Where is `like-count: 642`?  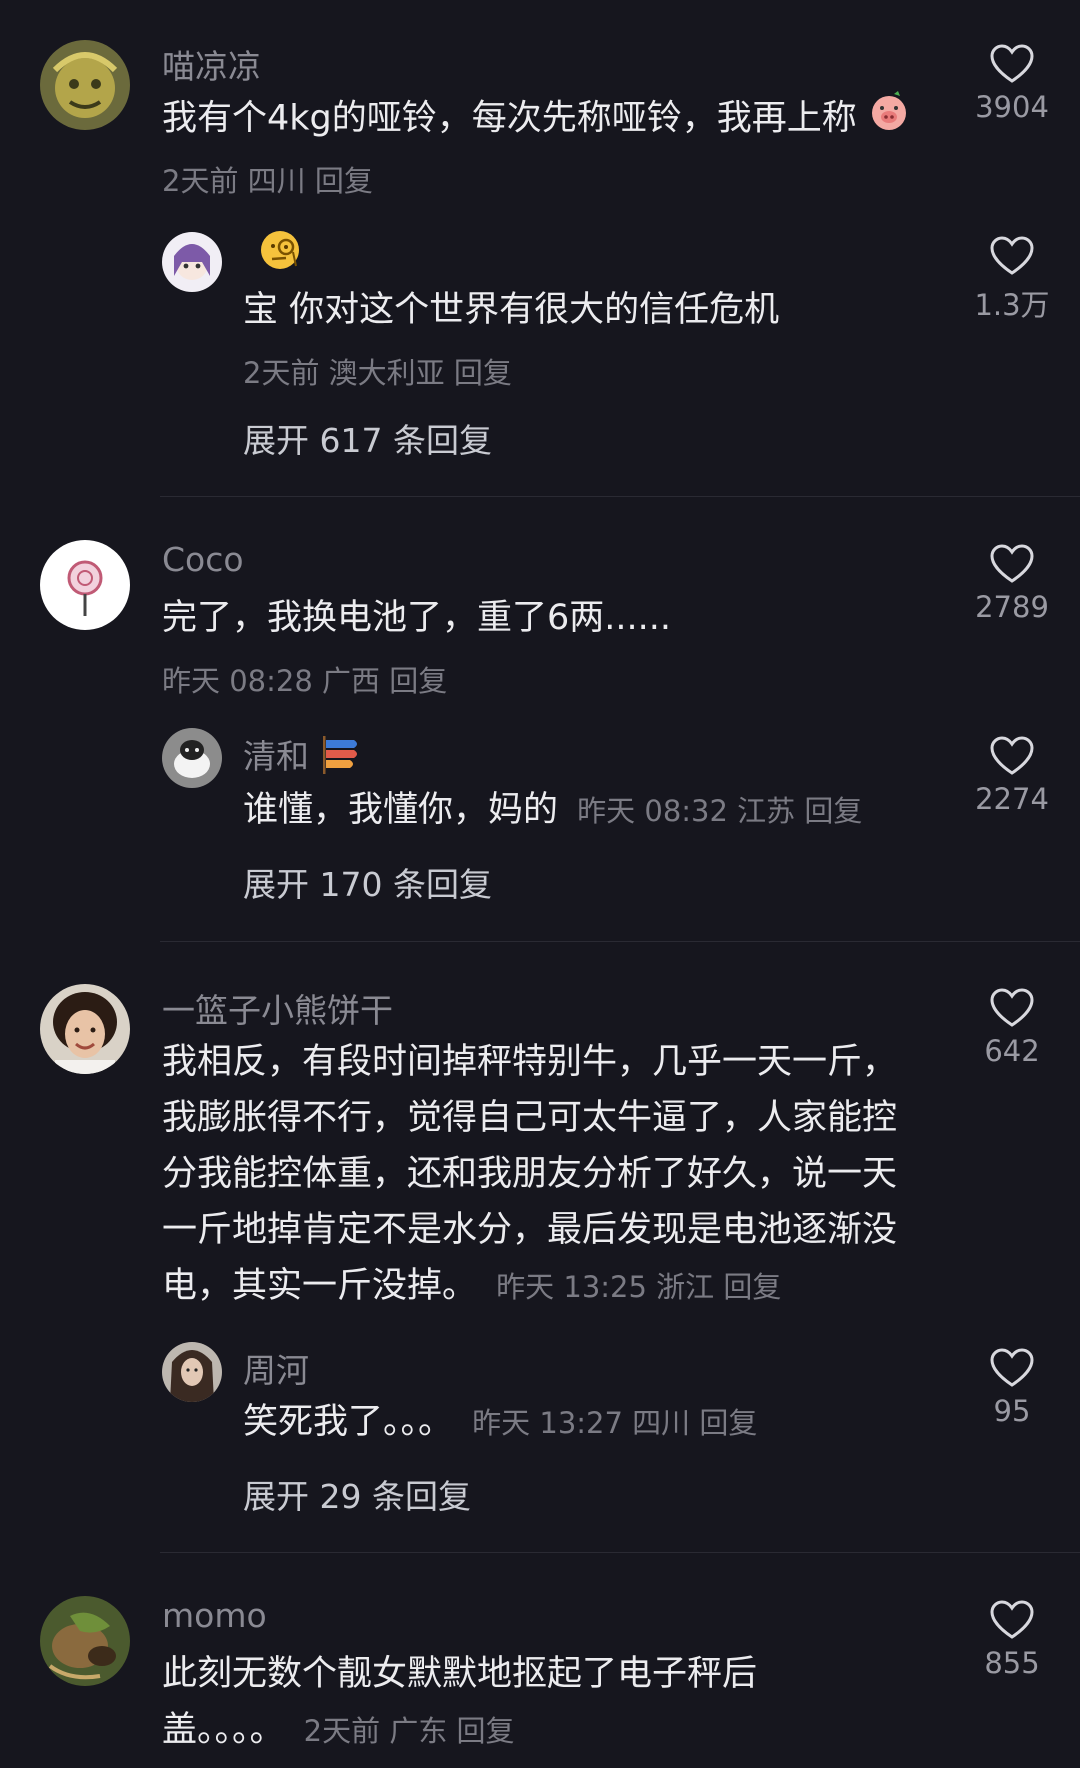 like-count: 642 is located at coordinates (1012, 1051).